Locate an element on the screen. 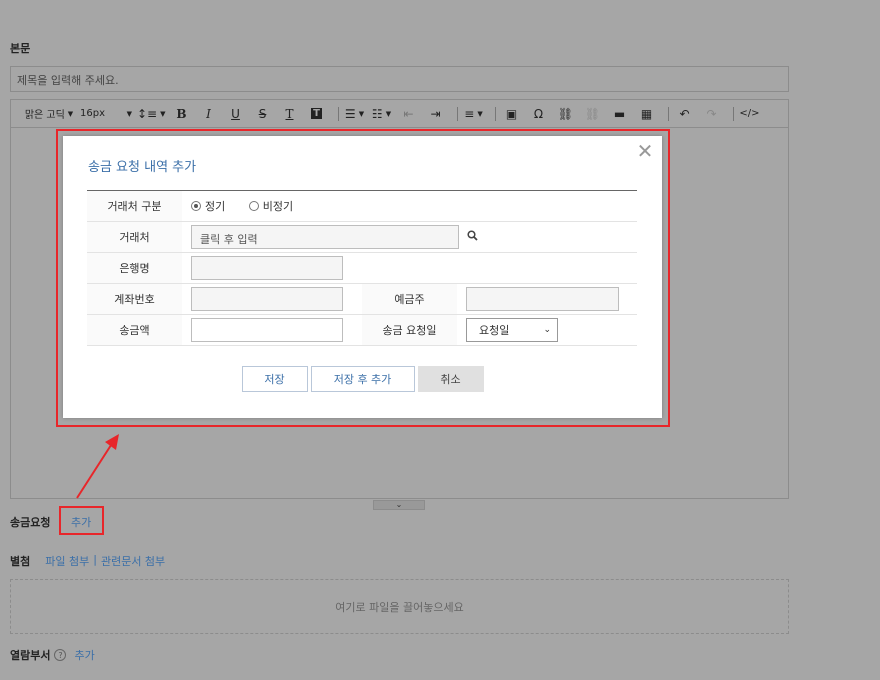 The height and width of the screenshot is (680, 880). bold-icon: B is located at coordinates (182, 114).